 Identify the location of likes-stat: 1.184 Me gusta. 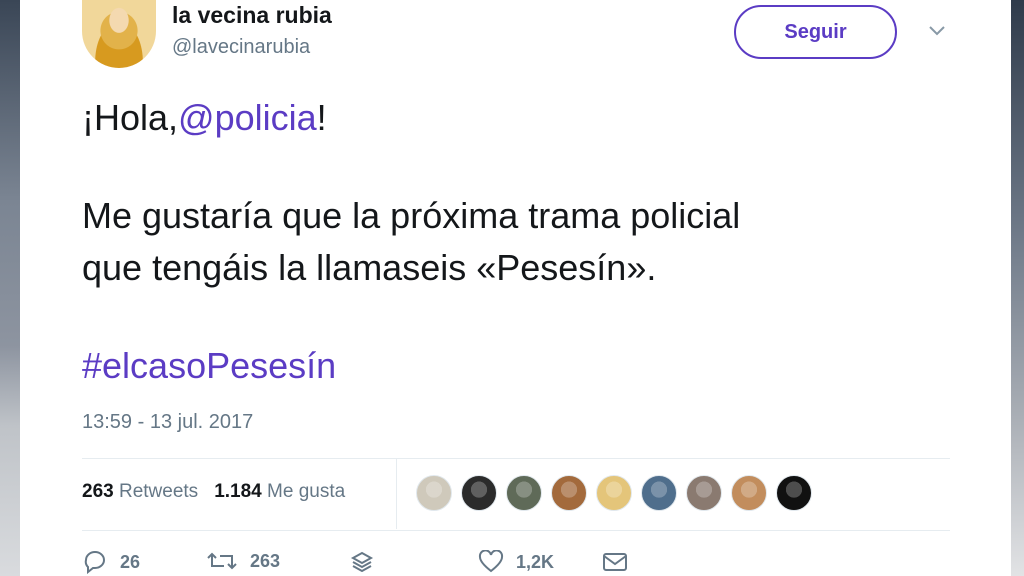
(279, 491).